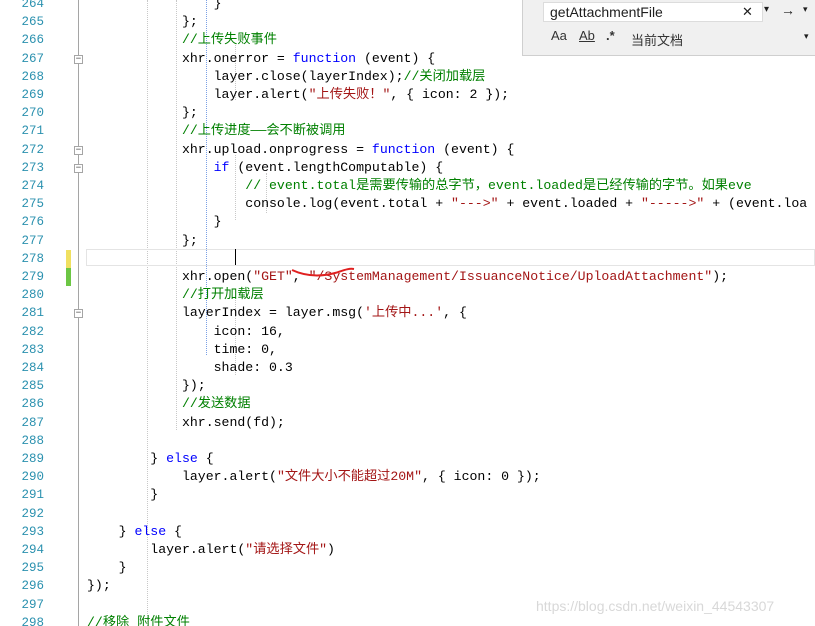  Describe the element at coordinates (657, 39) in the screenshot. I see `search-scope-dropdown: 当前文档` at that location.